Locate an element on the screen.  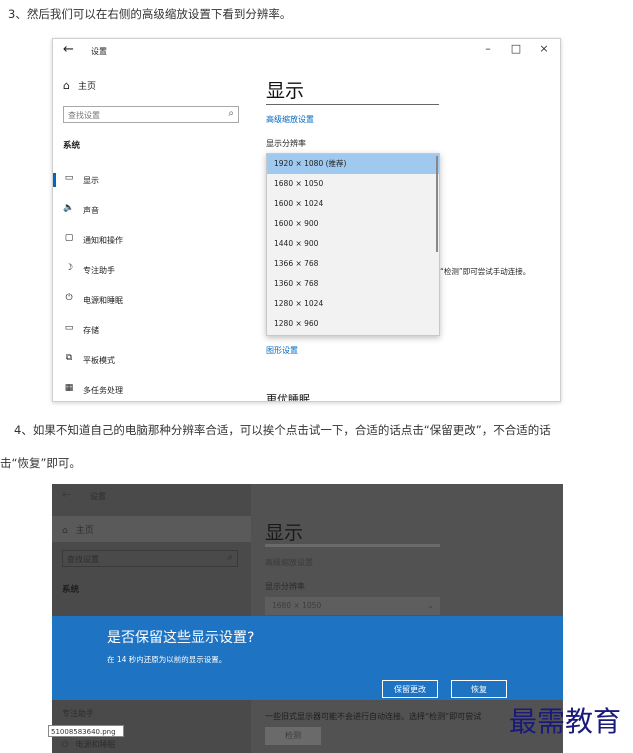
tablet-icon: ⧉ is located at coordinates (69, 358).